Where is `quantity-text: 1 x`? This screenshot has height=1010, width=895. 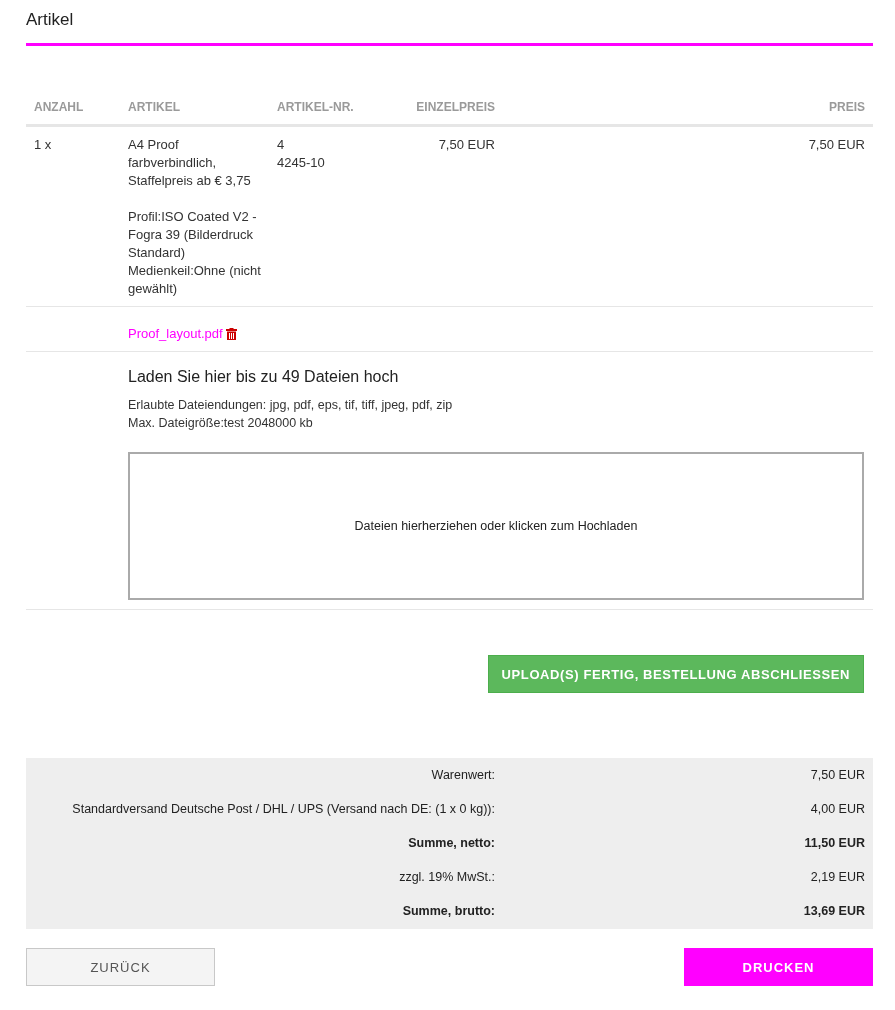 quantity-text: 1 x is located at coordinates (43, 144).